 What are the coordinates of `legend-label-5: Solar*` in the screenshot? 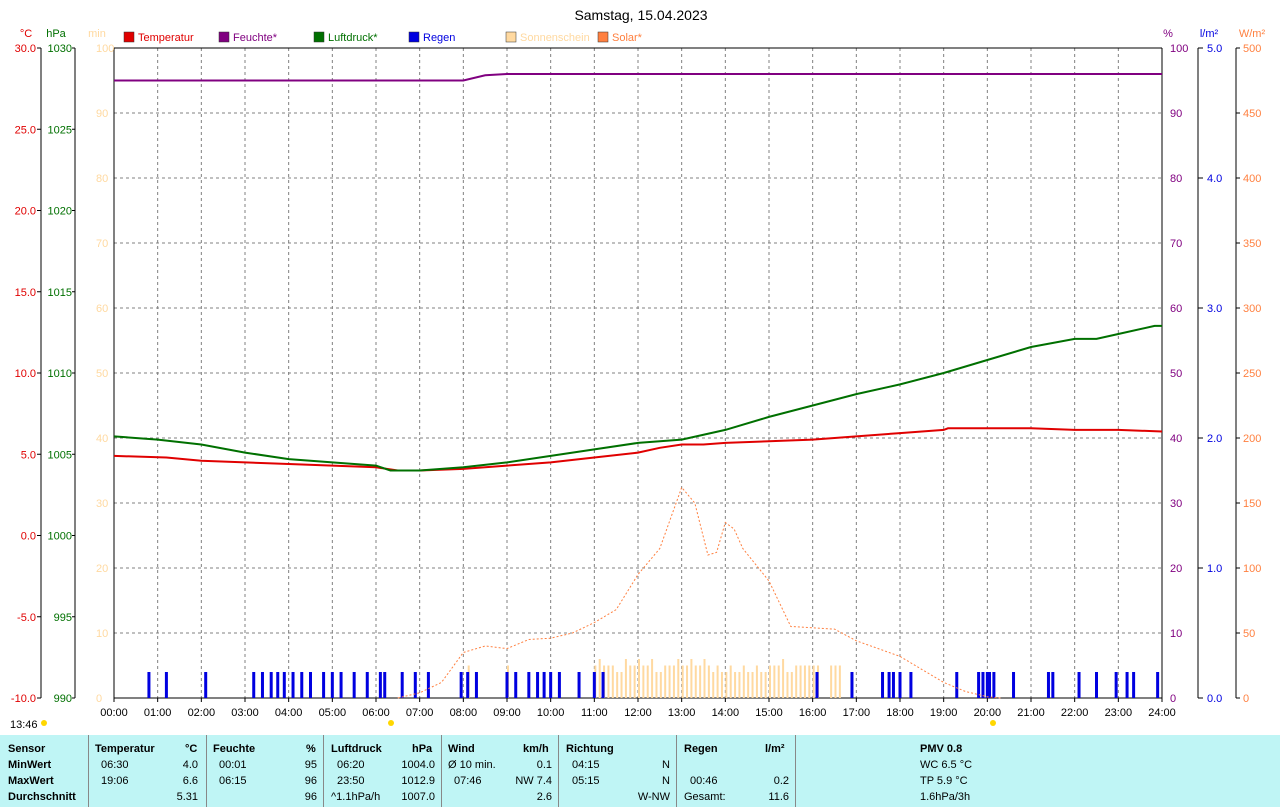 It's located at (627, 38).